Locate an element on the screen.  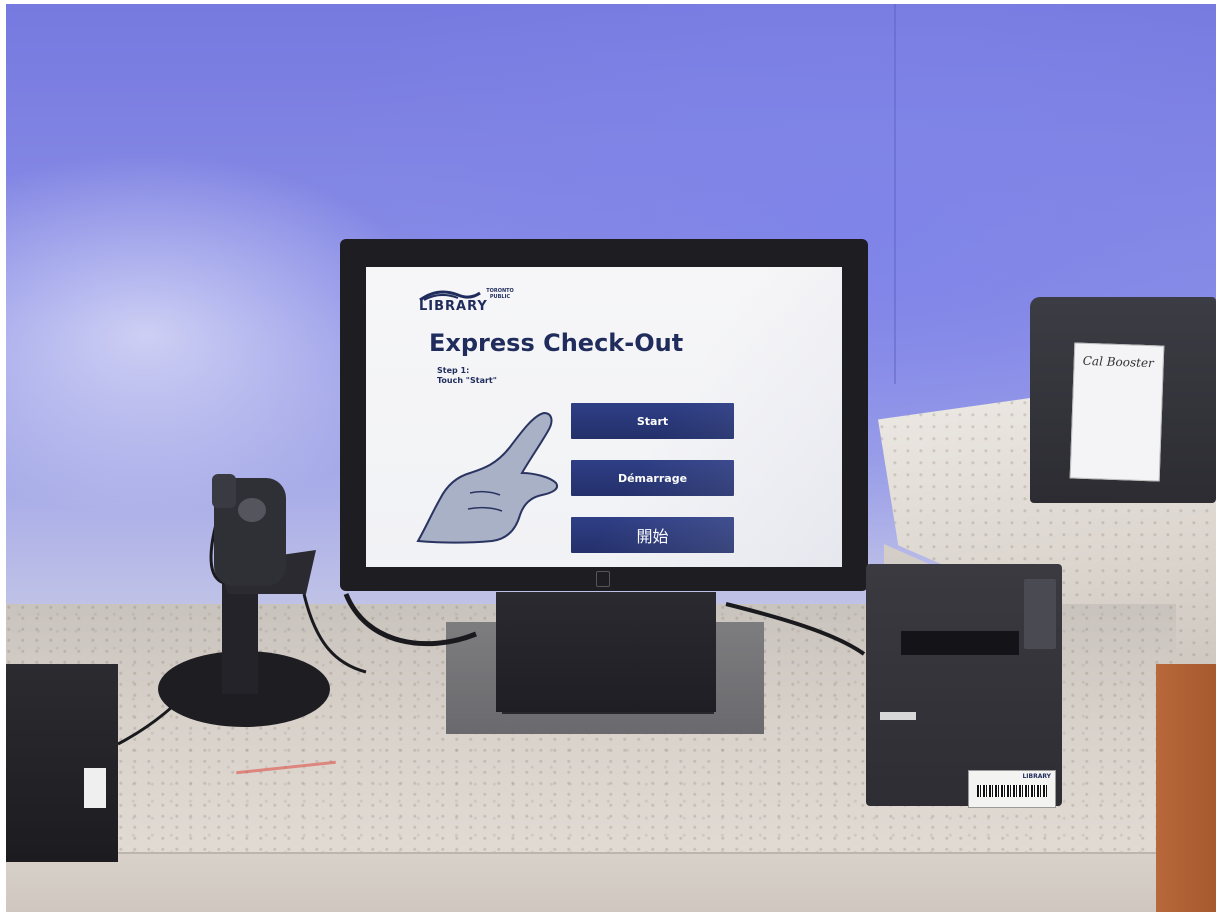
printer-asset-label: LIBRARY is located at coordinates (1012, 789).